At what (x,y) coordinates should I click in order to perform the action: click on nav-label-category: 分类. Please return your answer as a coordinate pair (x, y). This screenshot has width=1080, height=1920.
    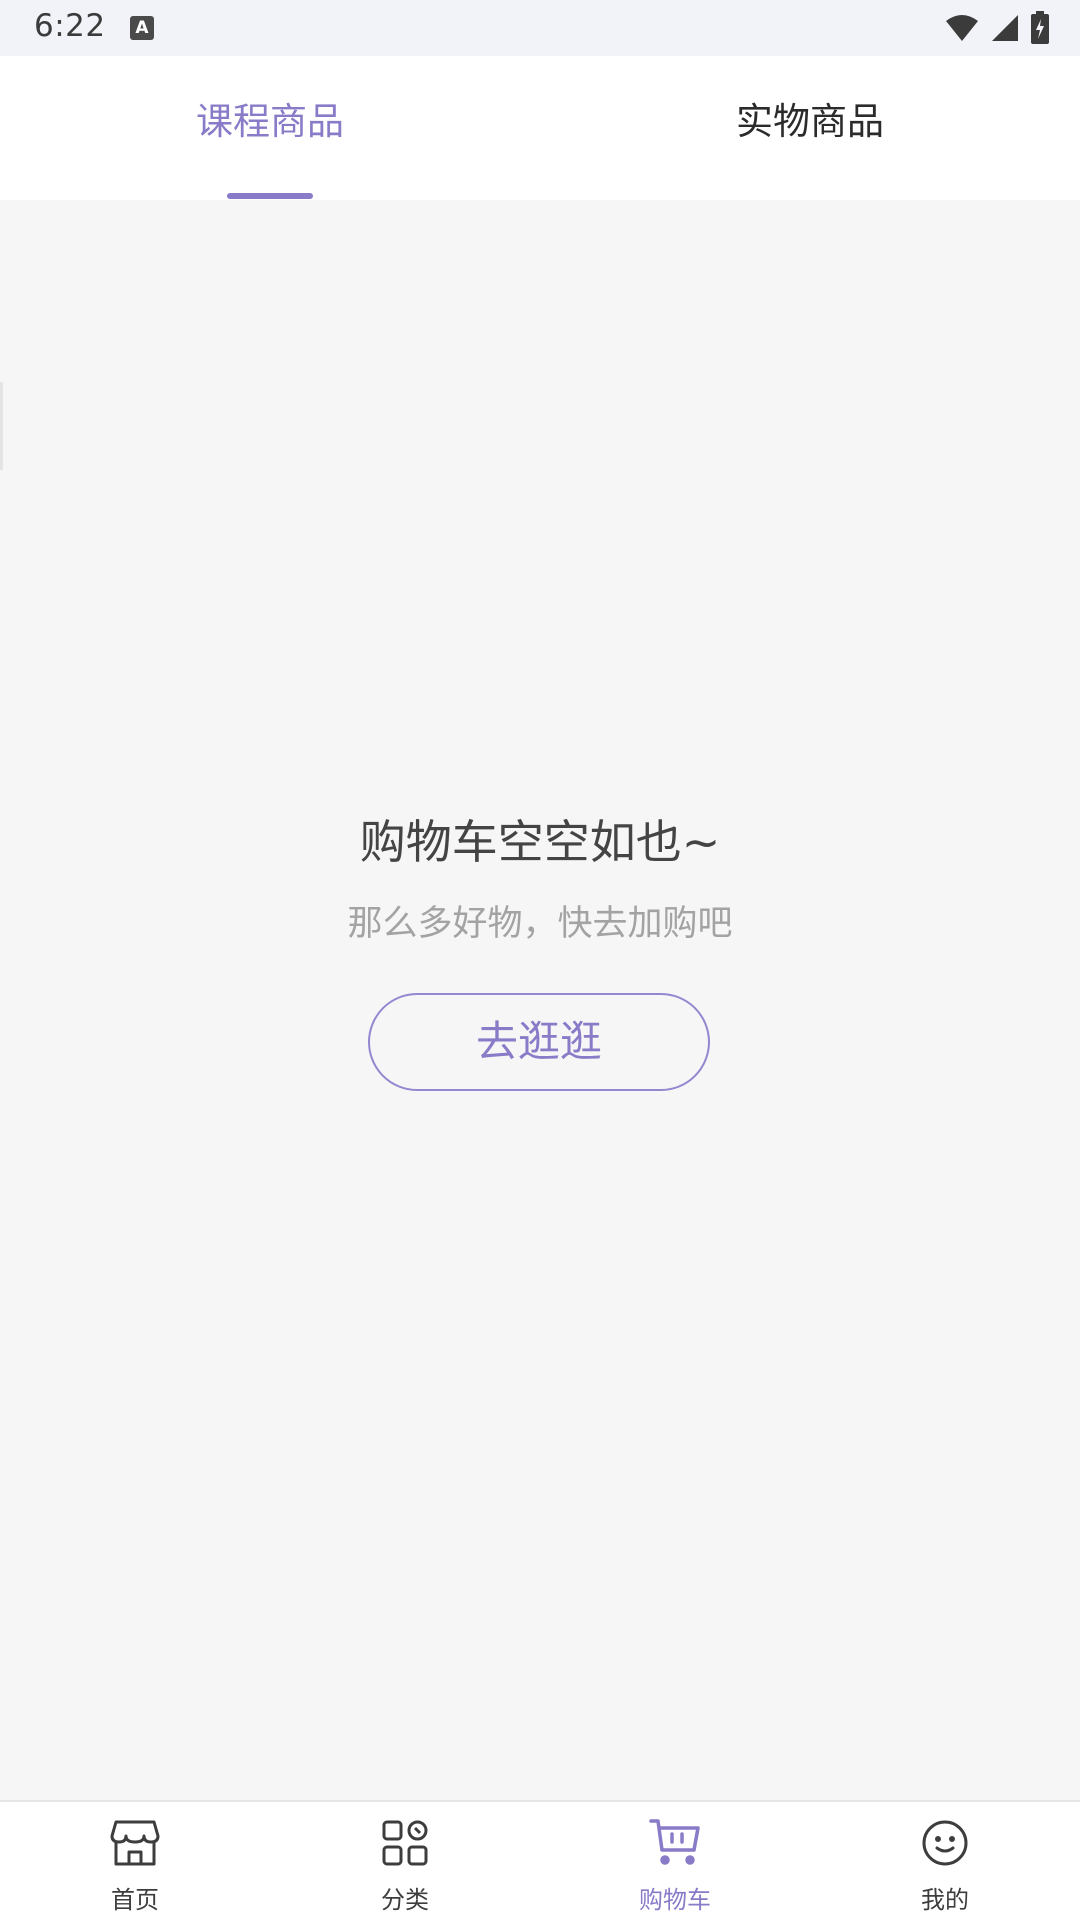
    Looking at the image, I should click on (405, 1900).